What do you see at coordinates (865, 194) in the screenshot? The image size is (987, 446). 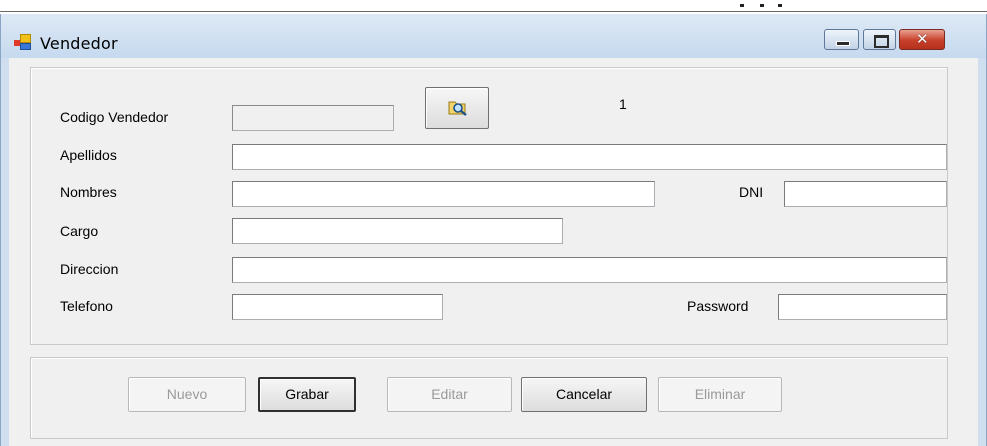 I see `dni-field` at bounding box center [865, 194].